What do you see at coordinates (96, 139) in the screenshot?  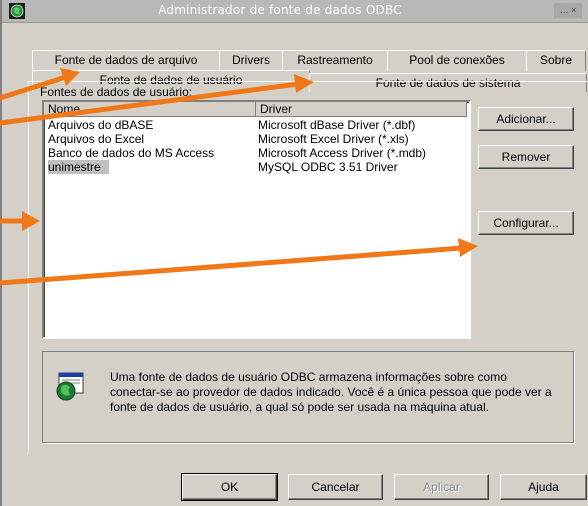 I see `dsn-name: Arquivos do Excel` at bounding box center [96, 139].